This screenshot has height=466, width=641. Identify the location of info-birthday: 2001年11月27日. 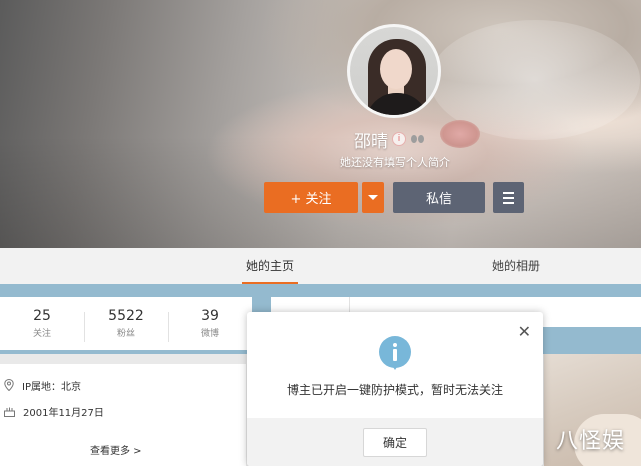
(63, 413).